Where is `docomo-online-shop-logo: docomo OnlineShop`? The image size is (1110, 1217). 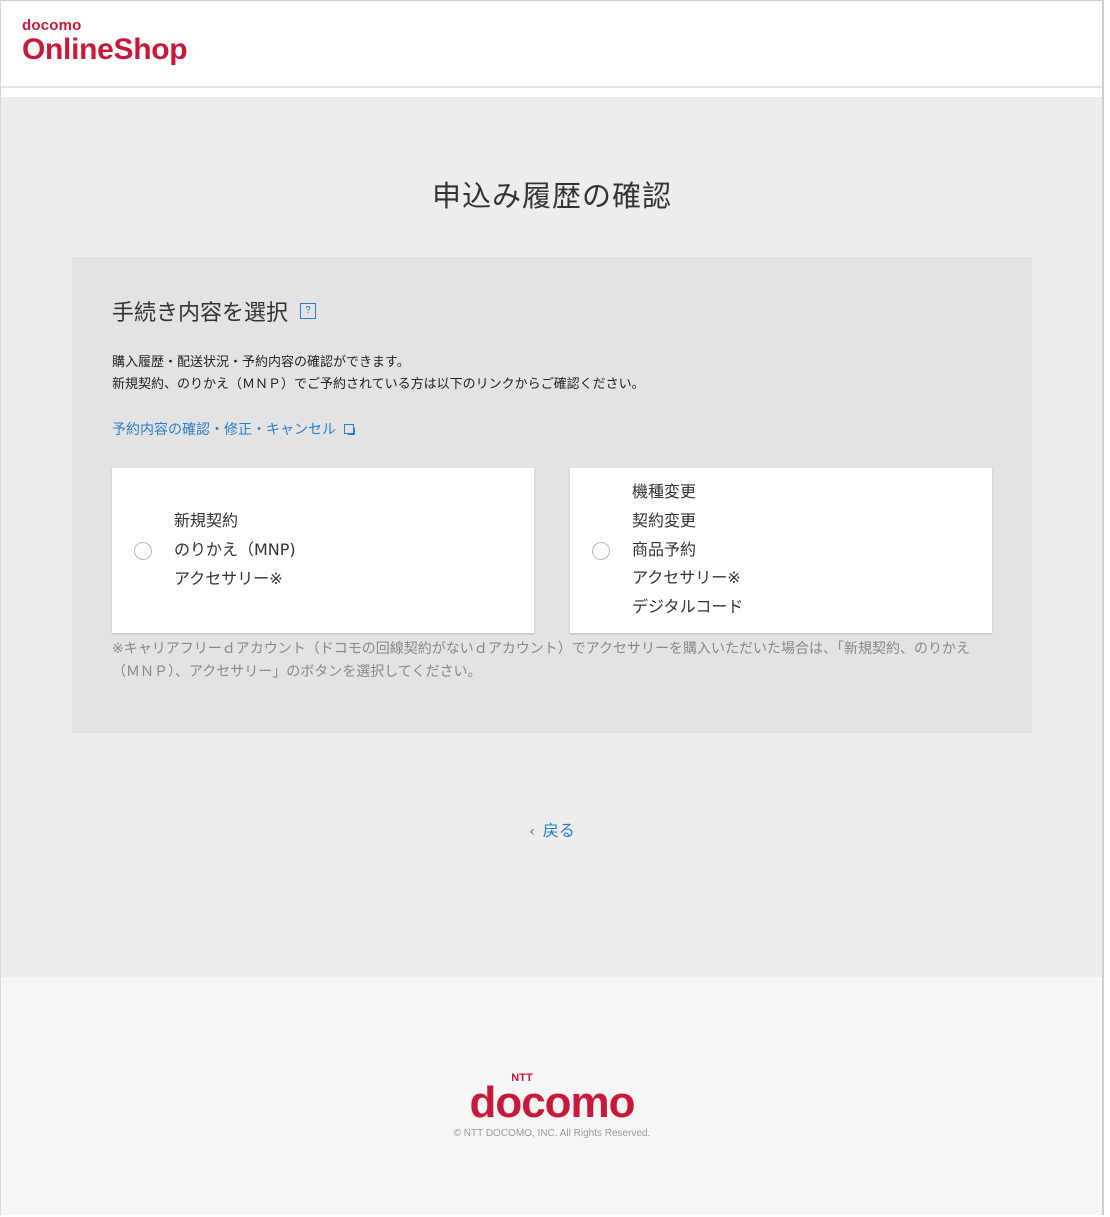 docomo-online-shop-logo: docomo OnlineShop is located at coordinates (105, 41).